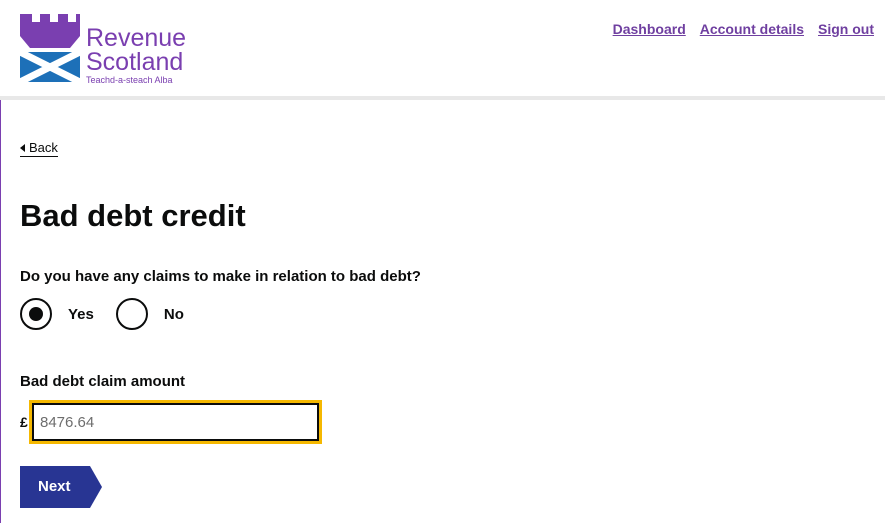 Image resolution: width=885 pixels, height=524 pixels. Describe the element at coordinates (50, 50) in the screenshot. I see `logo-emblem-icon` at that location.